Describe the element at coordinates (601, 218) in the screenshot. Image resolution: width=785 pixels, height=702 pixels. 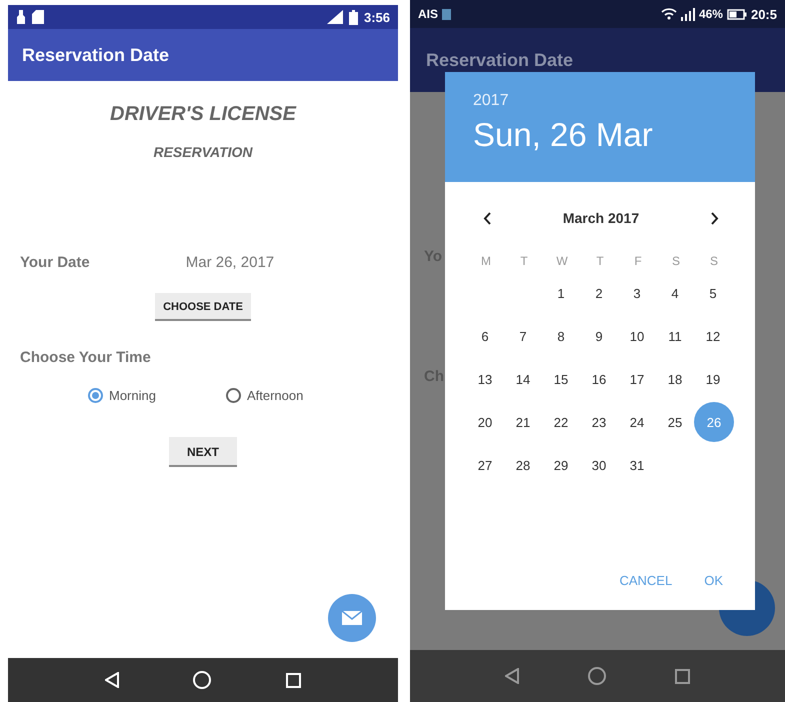
I see `month-title: March 2017` at that location.